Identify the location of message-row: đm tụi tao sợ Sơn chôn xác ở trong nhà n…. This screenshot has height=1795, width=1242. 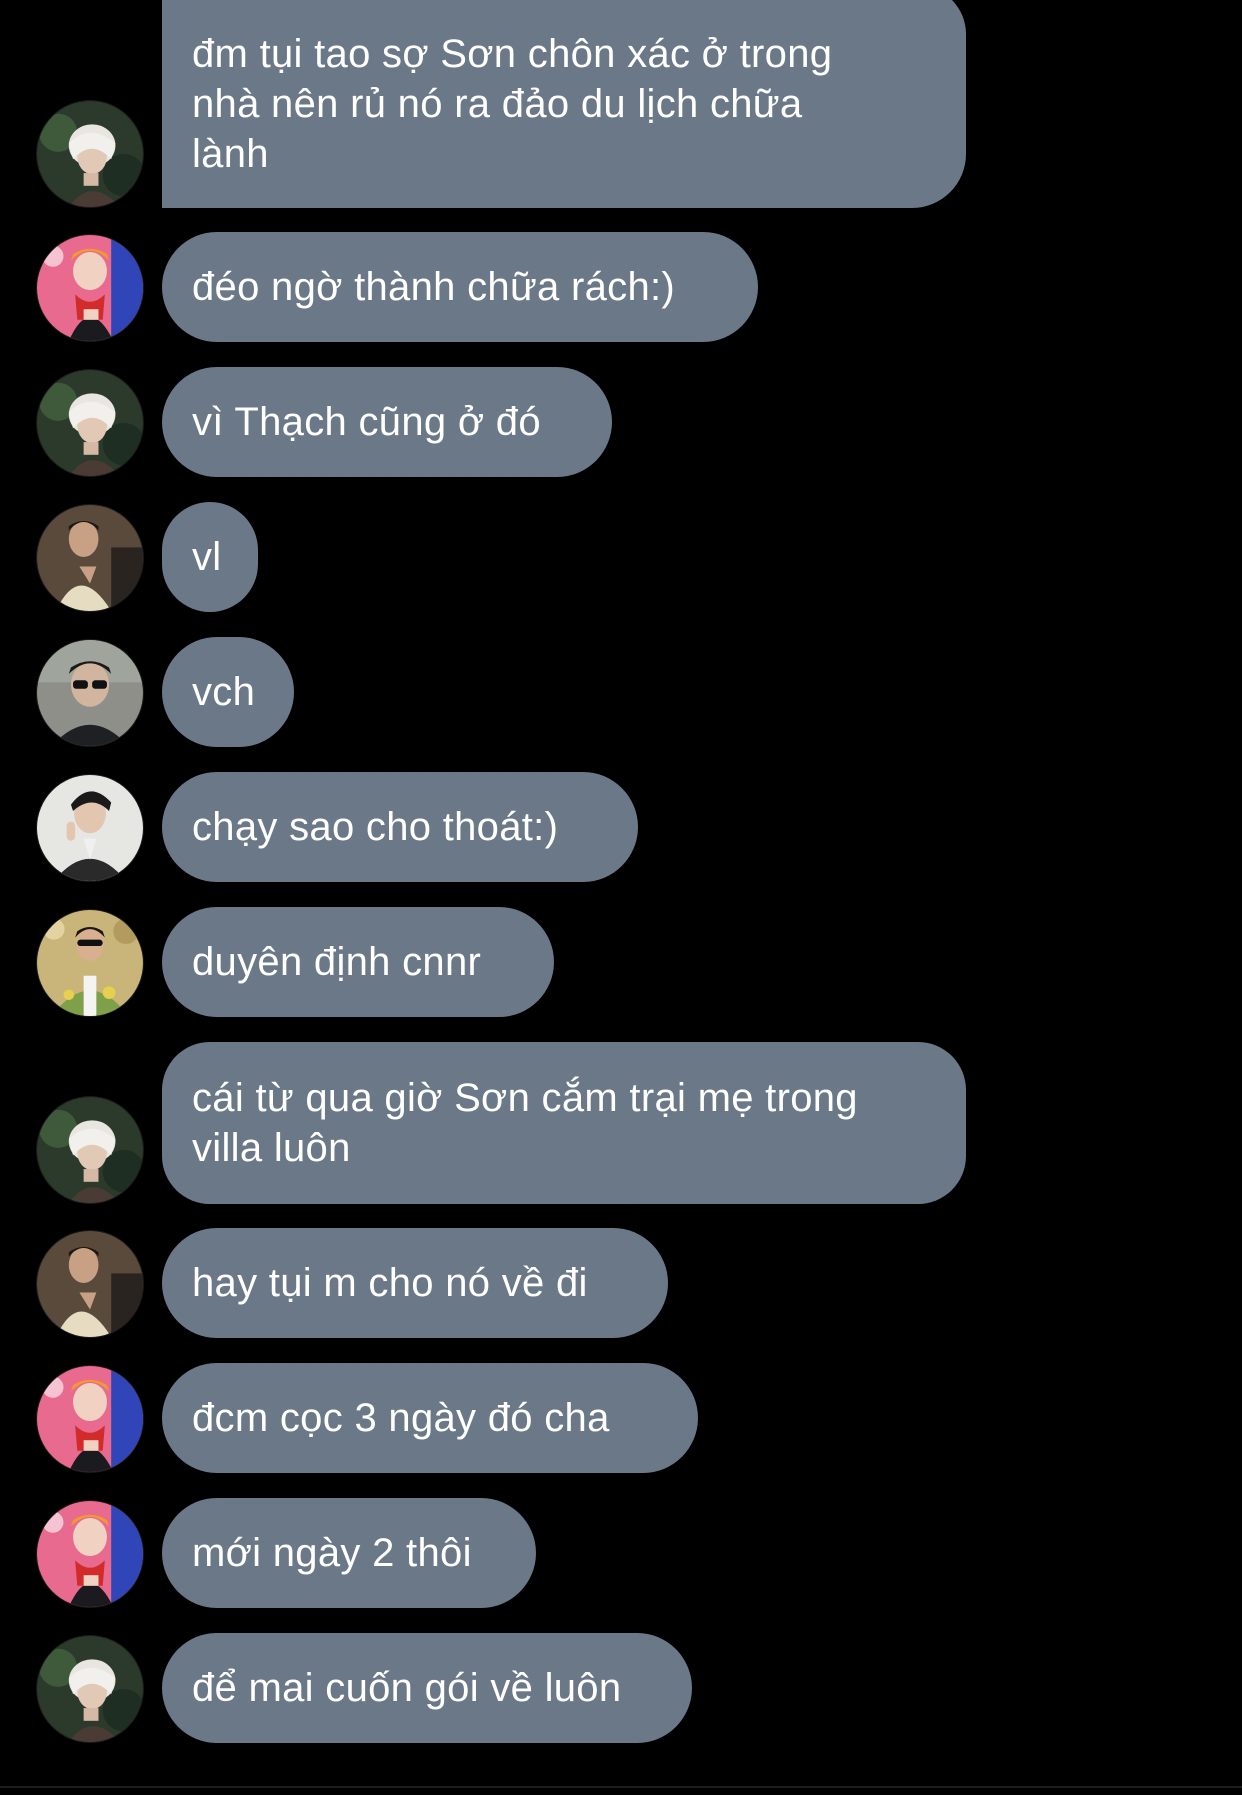
(621, 104).